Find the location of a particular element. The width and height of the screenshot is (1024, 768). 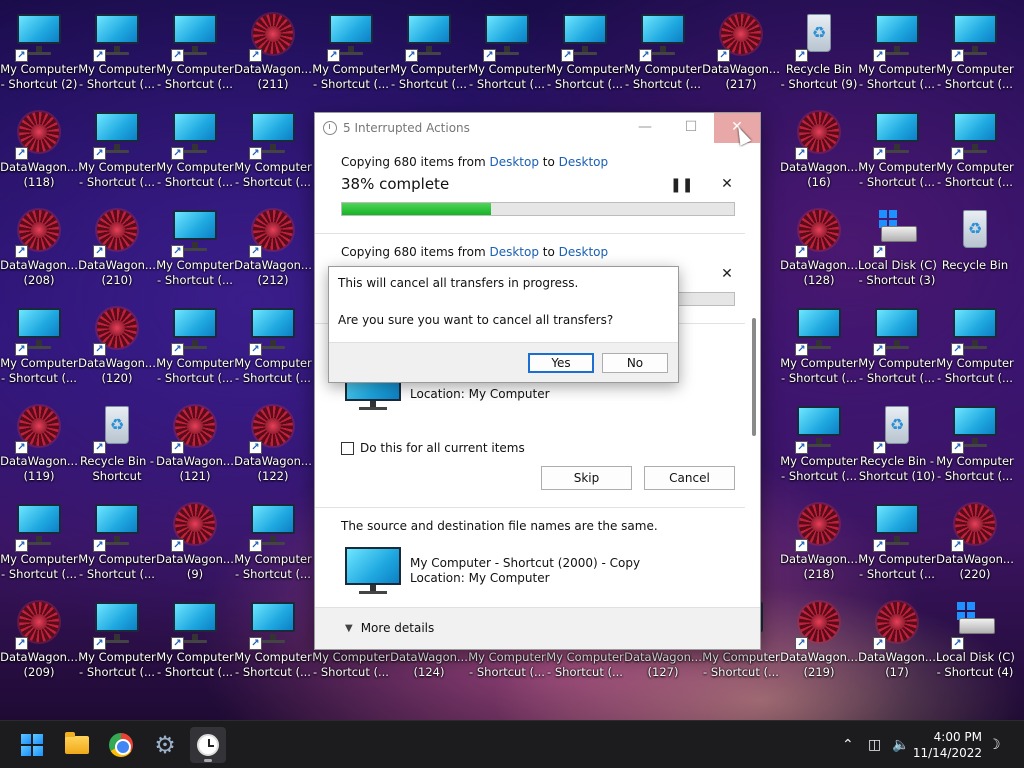

desktop-icon: ↗ DataWagon... (218) is located at coordinates (819, 542).